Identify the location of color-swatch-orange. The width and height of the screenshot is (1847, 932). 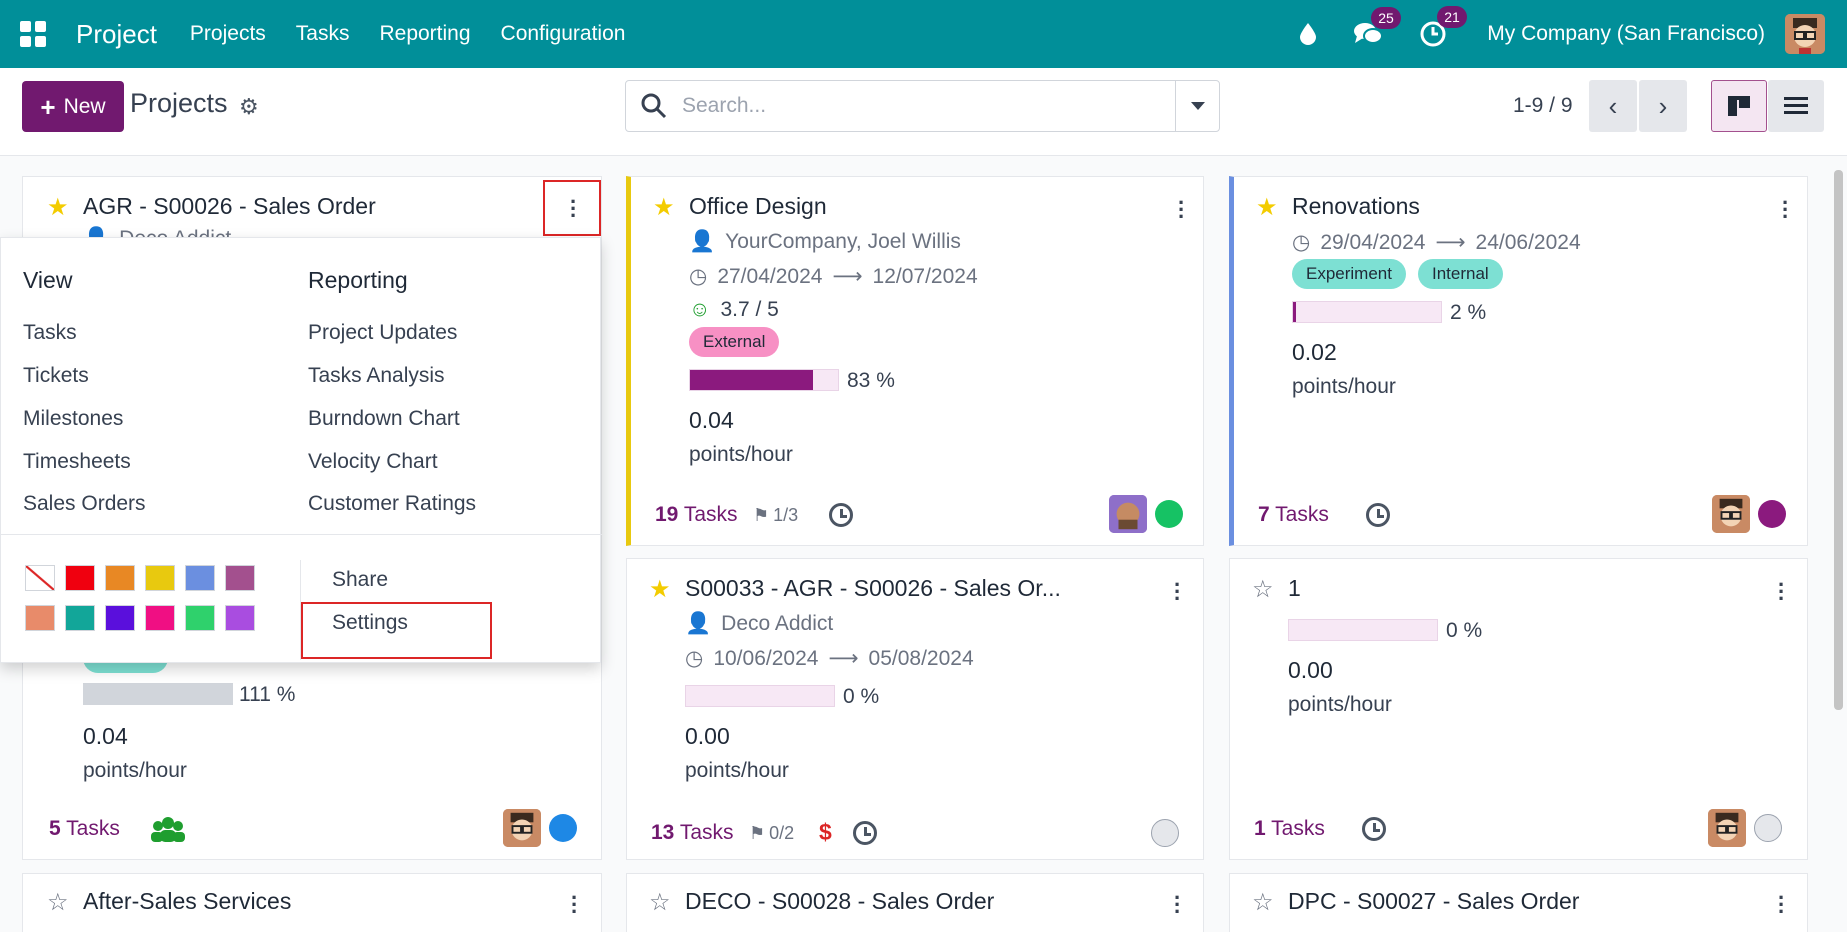
(120, 578).